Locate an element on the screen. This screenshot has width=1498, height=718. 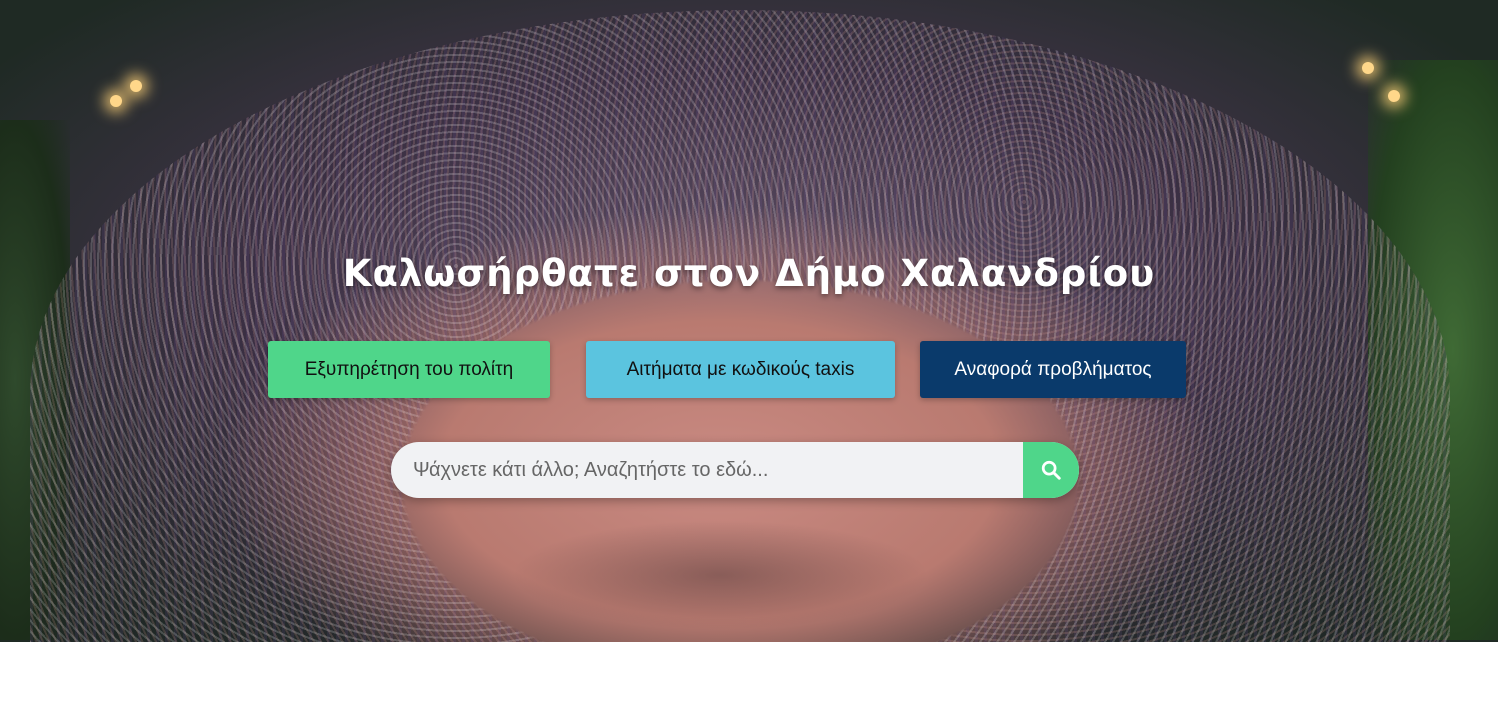
search-bar is located at coordinates (735, 470).